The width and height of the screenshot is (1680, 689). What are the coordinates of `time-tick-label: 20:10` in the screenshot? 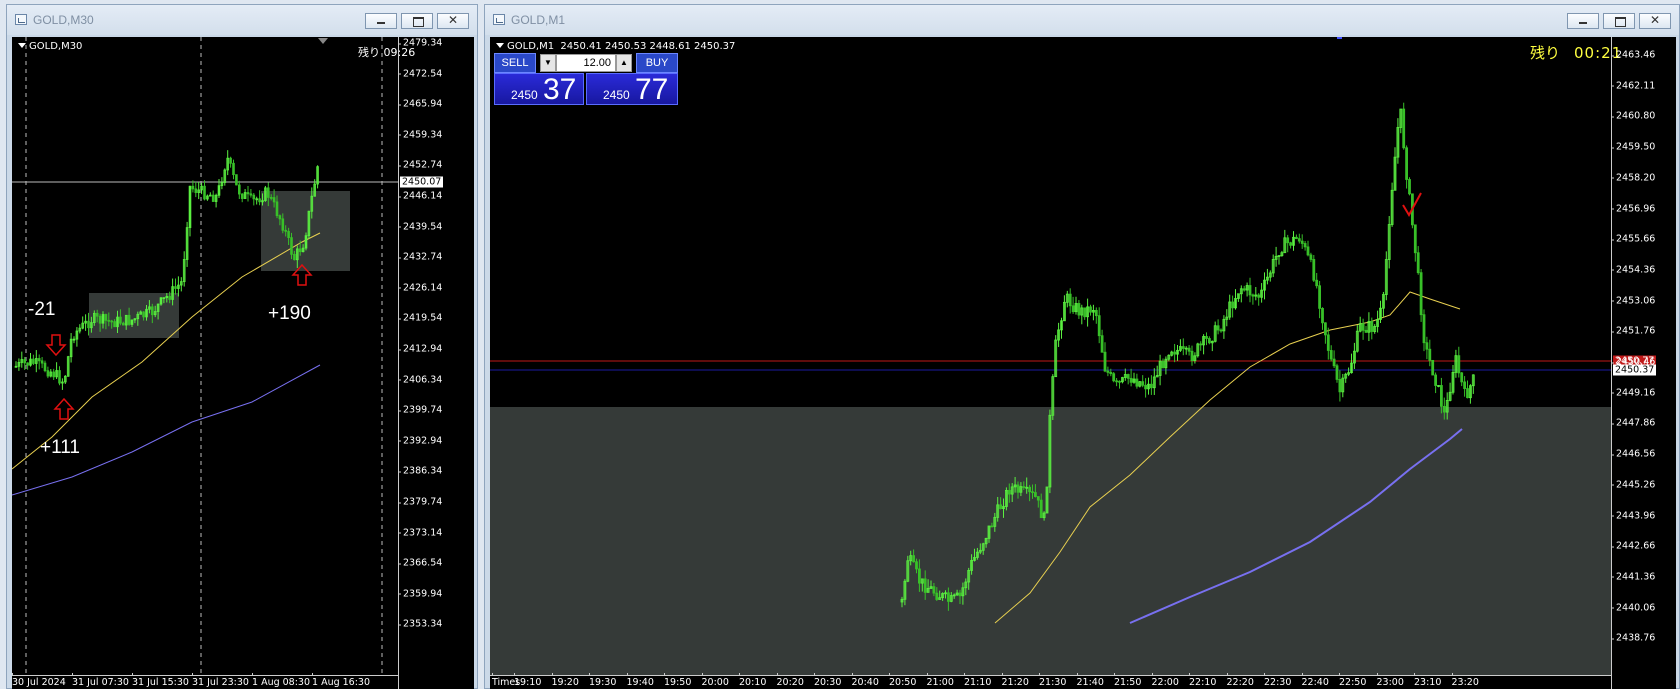 It's located at (753, 680).